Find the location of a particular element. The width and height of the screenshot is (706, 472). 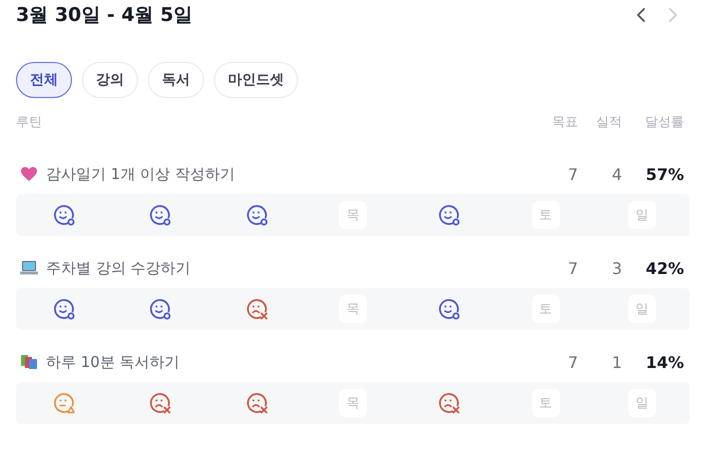

filter-chip: 전체 is located at coordinates (44, 80).